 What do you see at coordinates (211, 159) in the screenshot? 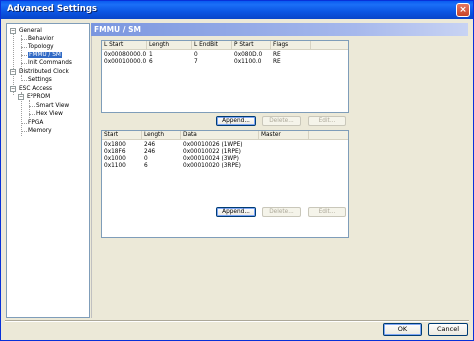
I see `cell: 0x00010024 (3WP)` at bounding box center [211, 159].